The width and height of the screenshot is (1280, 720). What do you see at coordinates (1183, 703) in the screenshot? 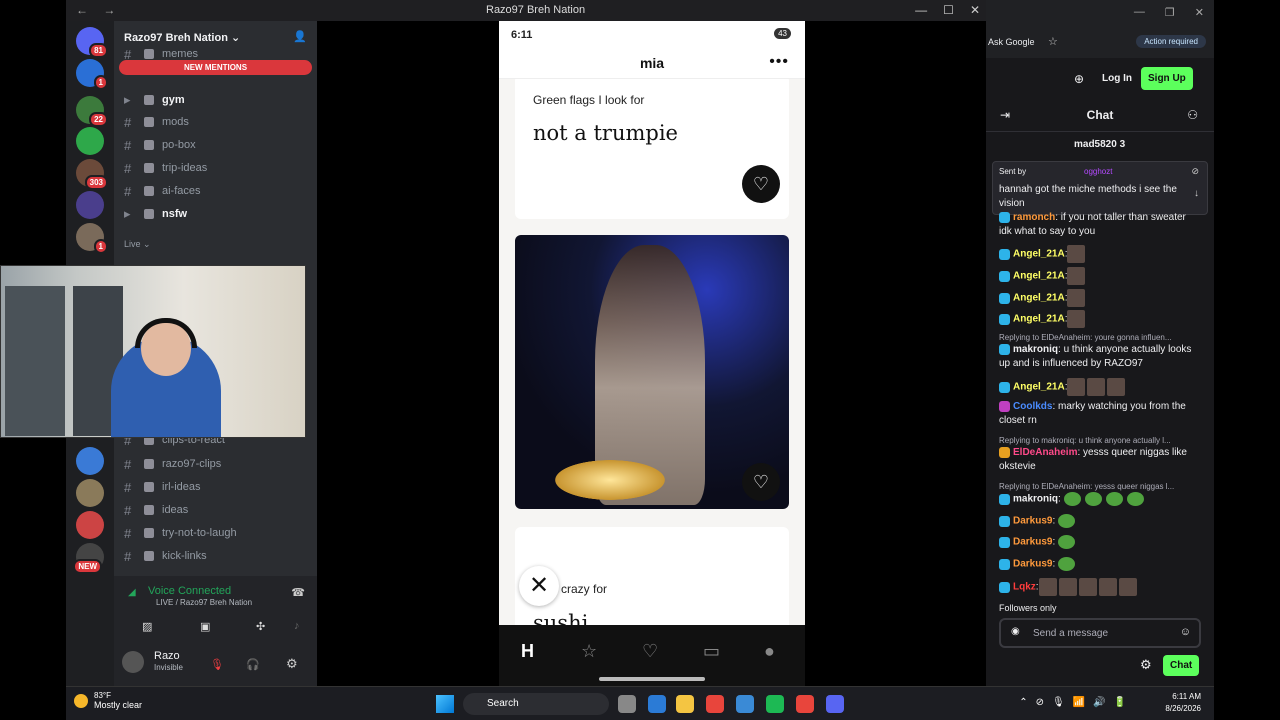
I see `clock: 6:11 AM 8/26/2026` at bounding box center [1183, 703].